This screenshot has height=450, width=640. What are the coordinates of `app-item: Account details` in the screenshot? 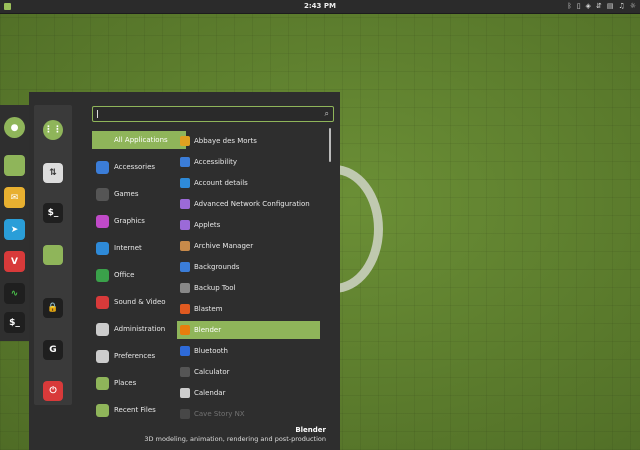 It's located at (248, 183).